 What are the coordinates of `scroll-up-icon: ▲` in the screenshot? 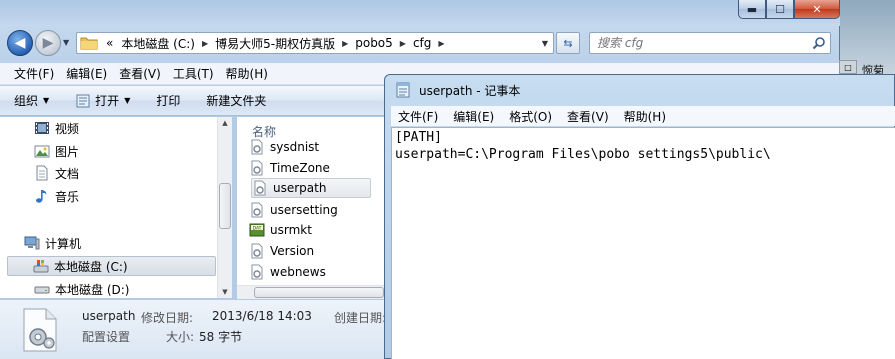 It's located at (225, 123).